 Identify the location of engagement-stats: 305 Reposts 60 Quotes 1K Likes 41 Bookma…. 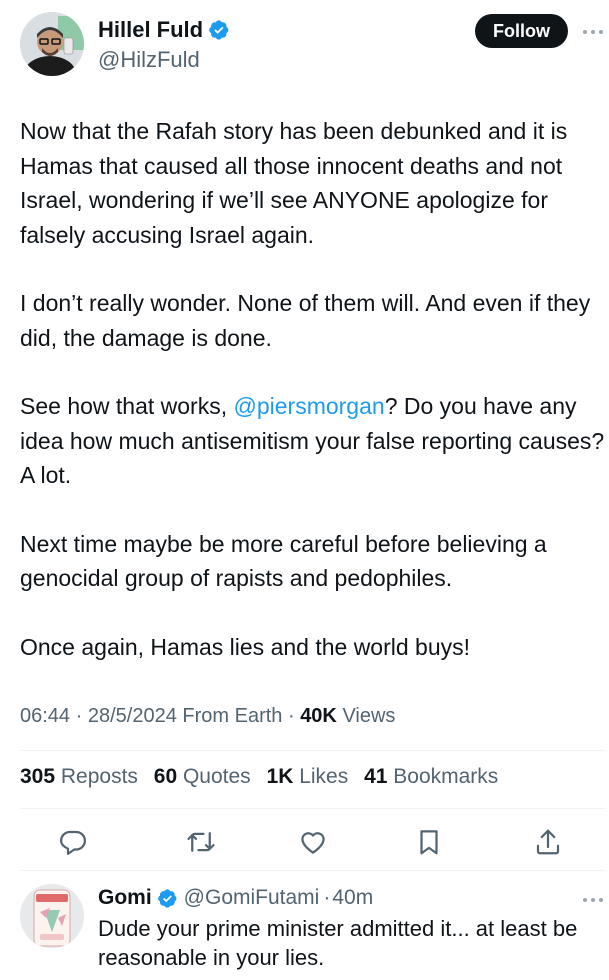
(264, 777).